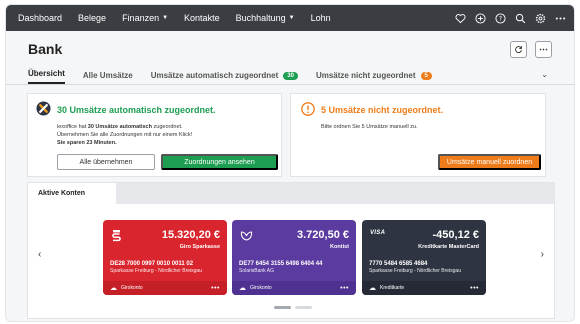 The image size is (580, 324). Describe the element at coordinates (398, 264) in the screenshot. I see `account-iban: 7770 5484 6585 4684` at that location.